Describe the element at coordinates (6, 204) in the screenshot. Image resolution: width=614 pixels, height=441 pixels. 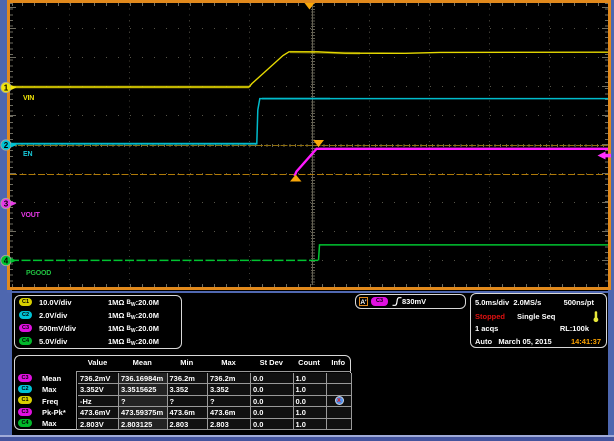
I see `svg-text: 3` at that location.